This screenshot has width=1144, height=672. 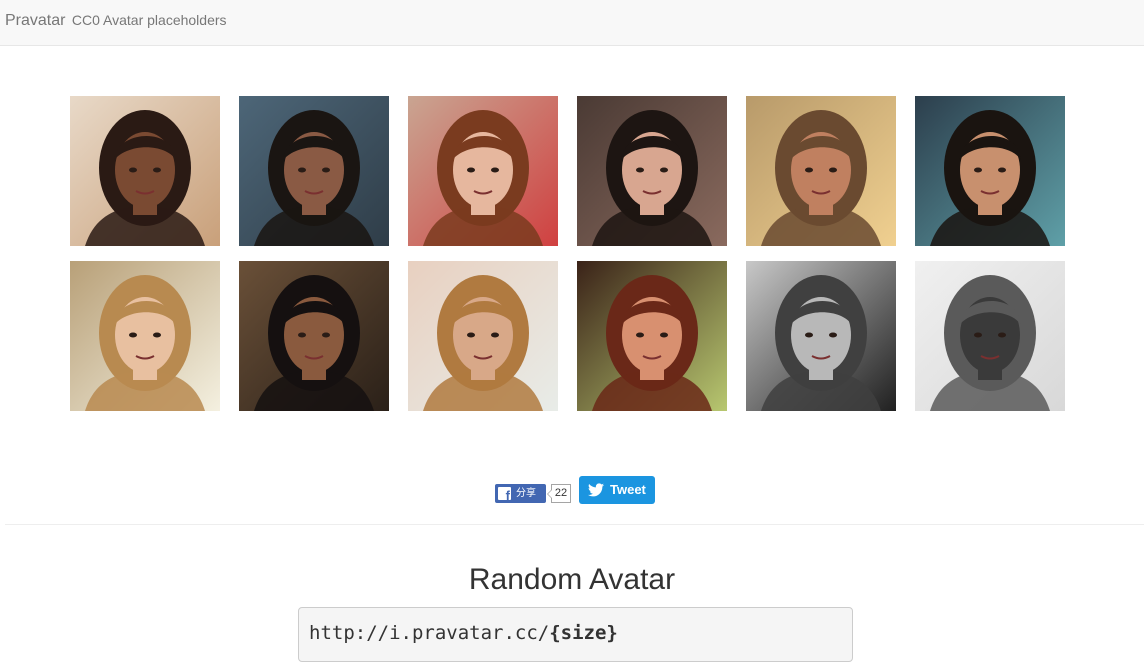 I want to click on tweet-label: Tweet, so click(x=628, y=489).